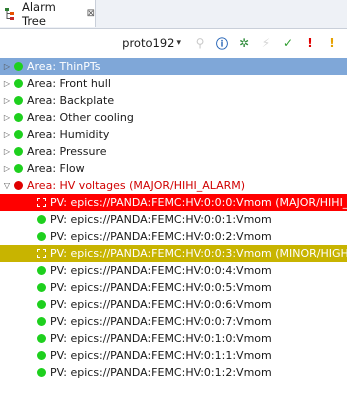  I want to click on chevron-down-icon: ▾, so click(178, 43).